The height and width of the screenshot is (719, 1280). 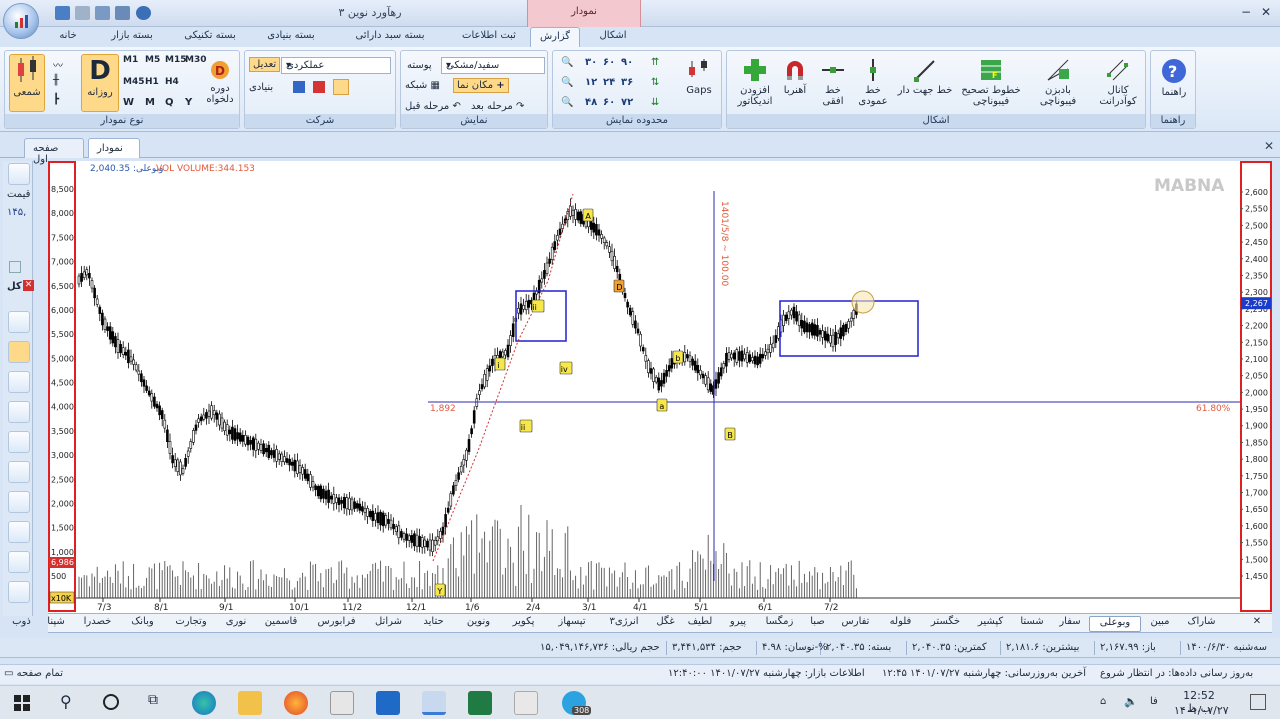 I want to click on period-q: Q, so click(x=169, y=102).